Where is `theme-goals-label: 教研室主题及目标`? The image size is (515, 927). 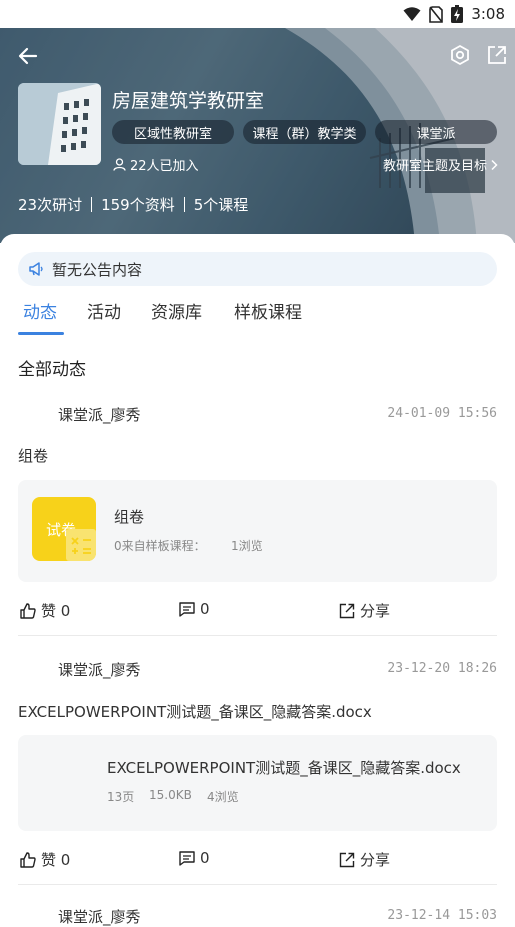
theme-goals-label: 教研室主题及目标 is located at coordinates (435, 166).